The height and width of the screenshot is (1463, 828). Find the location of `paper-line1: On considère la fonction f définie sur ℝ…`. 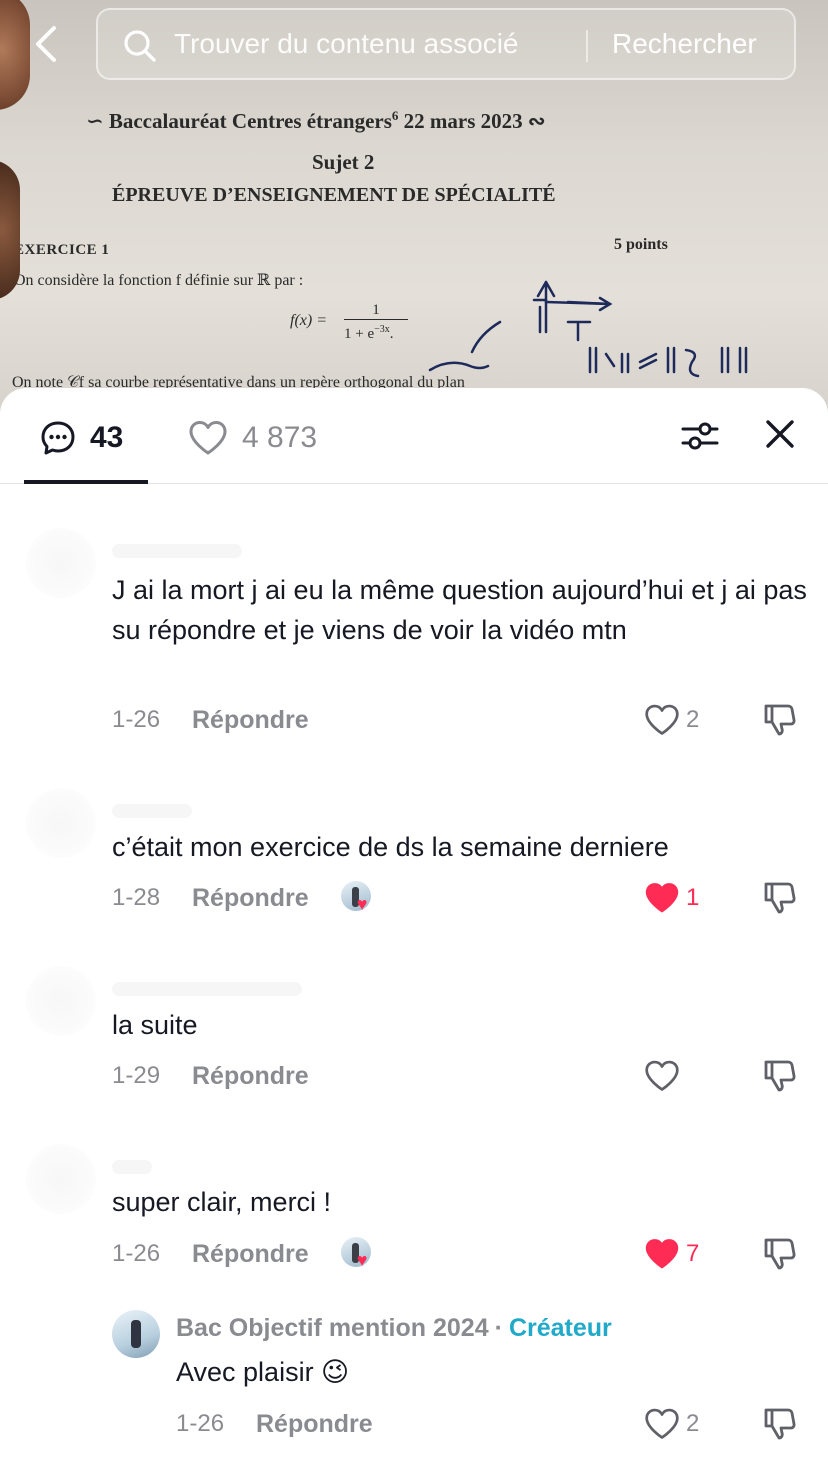

paper-line1: On considère la fonction f définie sur ℝ… is located at coordinates (159, 280).